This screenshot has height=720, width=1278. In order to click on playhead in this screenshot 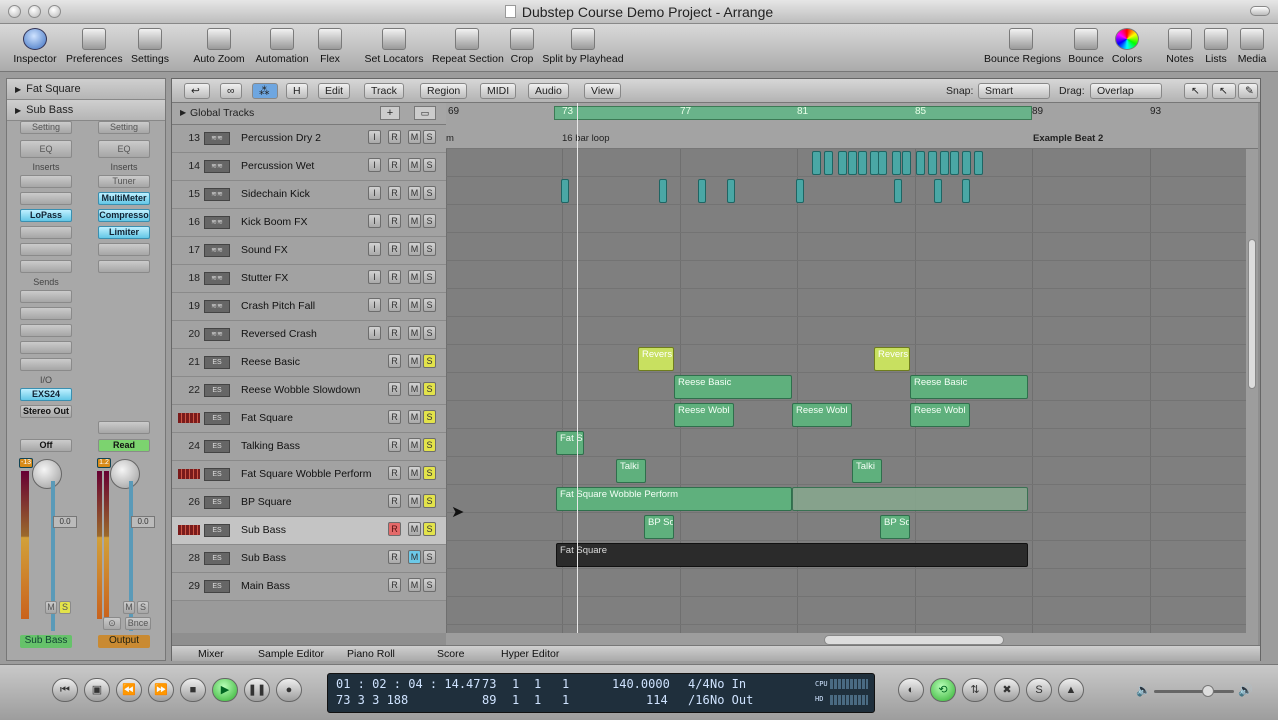, I will do `click(577, 368)`.